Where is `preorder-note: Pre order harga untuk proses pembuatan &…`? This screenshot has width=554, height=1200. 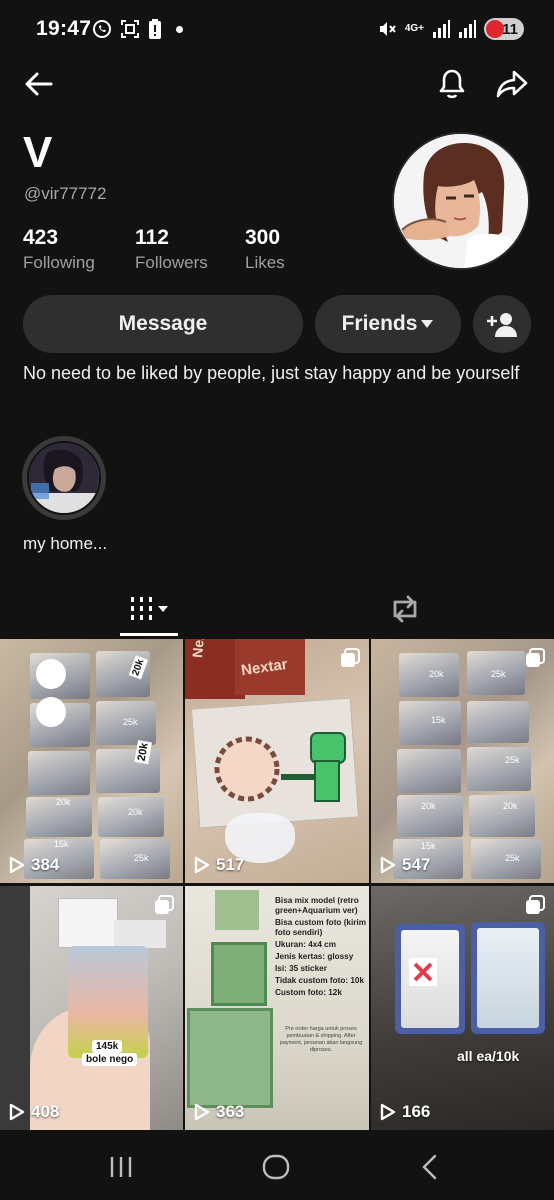
preorder-note: Pre order harga untuk proses pembuatan &… is located at coordinates (321, 1039).